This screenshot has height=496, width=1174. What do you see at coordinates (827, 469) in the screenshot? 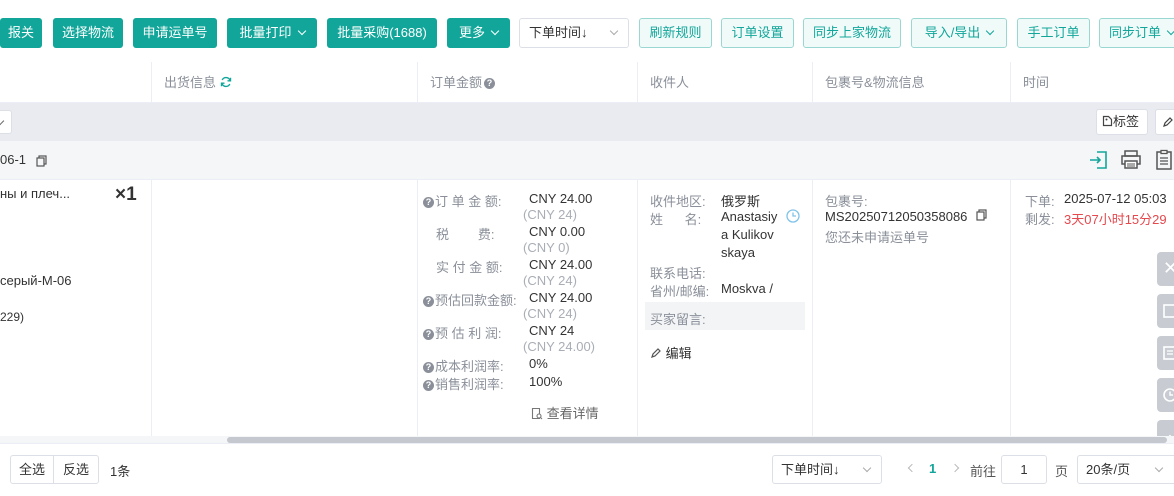
I see `footer-sort-select: 下单时间↓` at bounding box center [827, 469].